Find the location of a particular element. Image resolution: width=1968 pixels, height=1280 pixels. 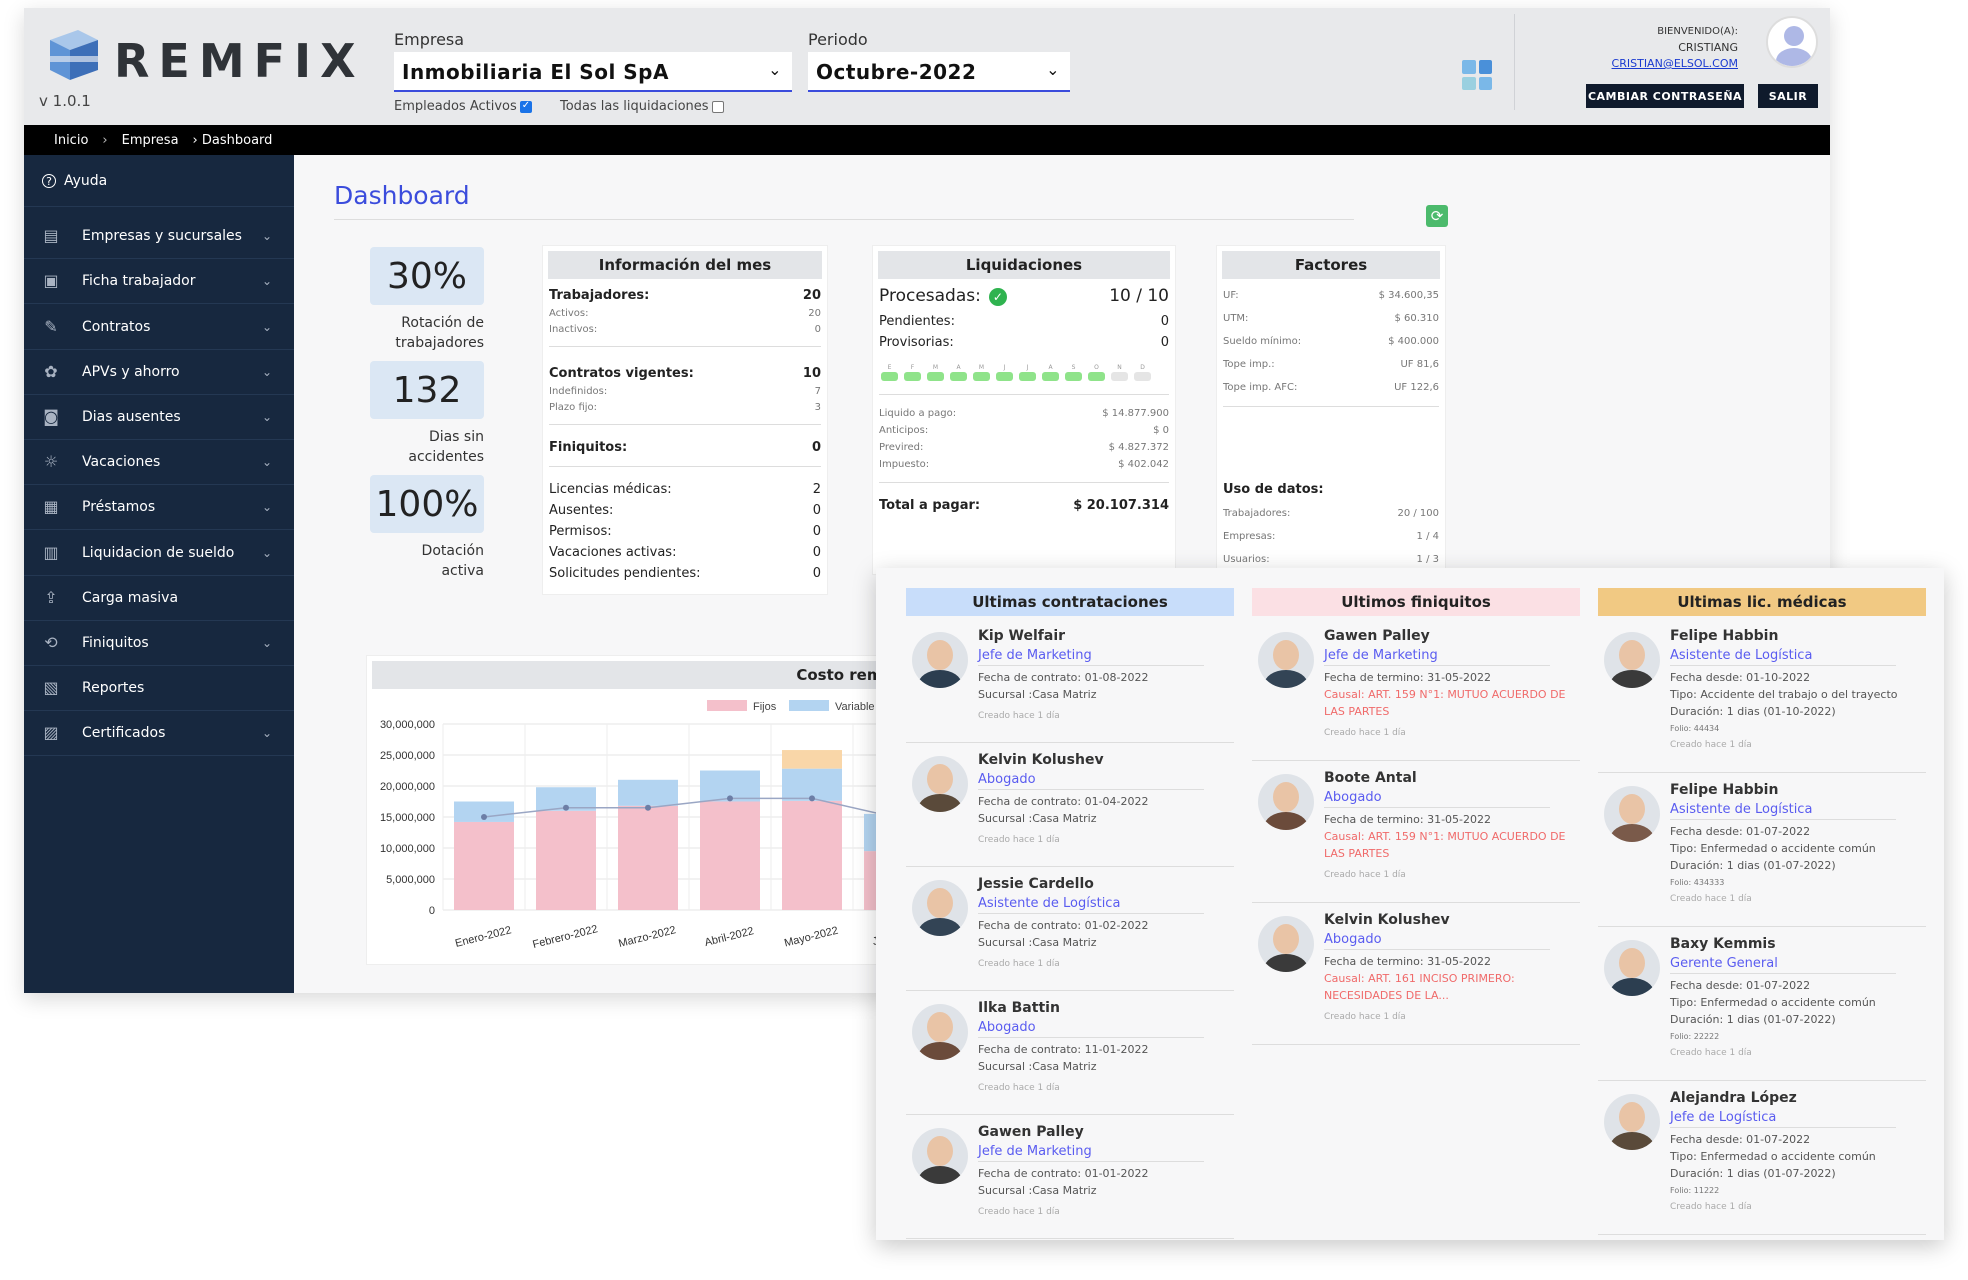

provisorias-value: 0 is located at coordinates (1164, 342).